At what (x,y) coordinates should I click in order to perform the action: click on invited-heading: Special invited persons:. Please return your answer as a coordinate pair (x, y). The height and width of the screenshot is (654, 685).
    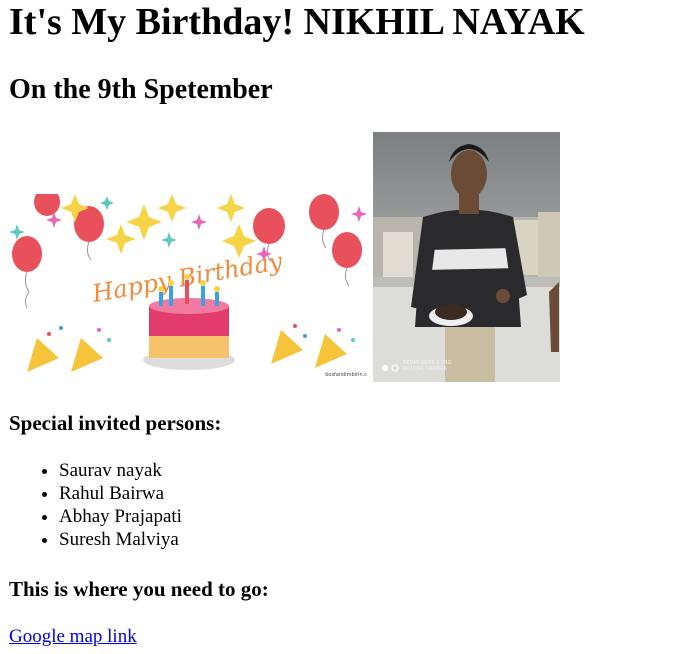
    Looking at the image, I should click on (115, 423).